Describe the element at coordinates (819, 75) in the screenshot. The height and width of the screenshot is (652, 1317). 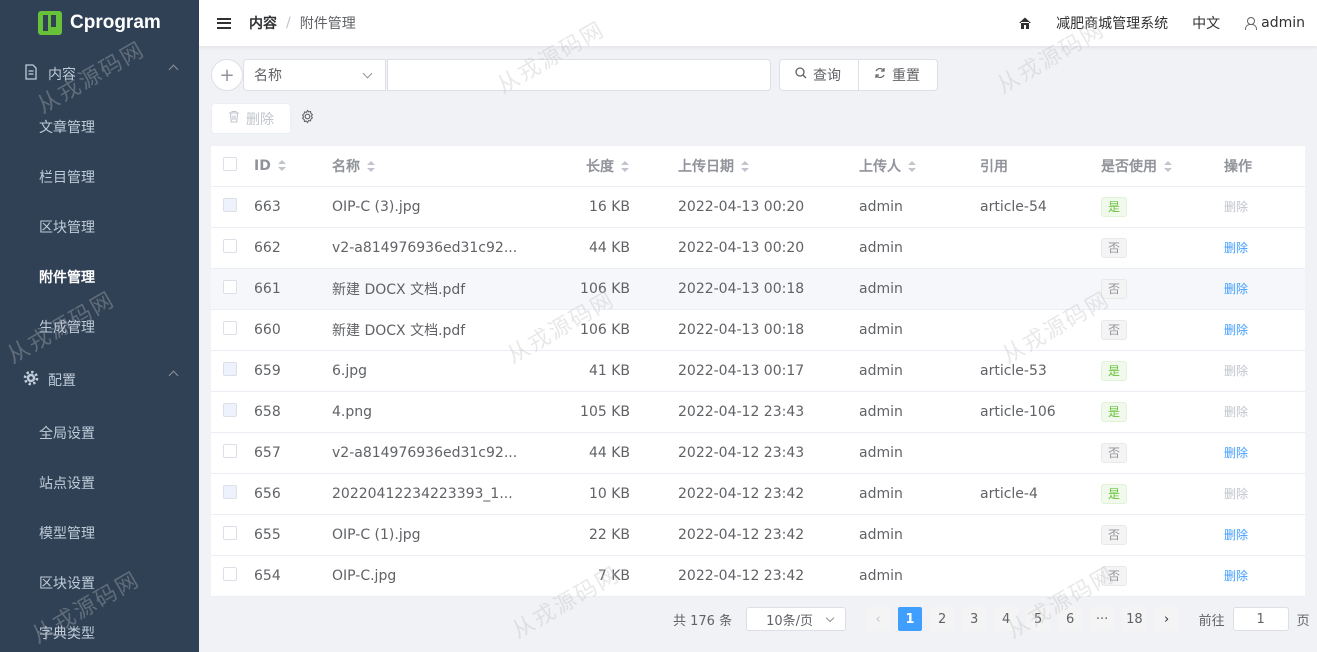
I see `search-button: 查询` at that location.